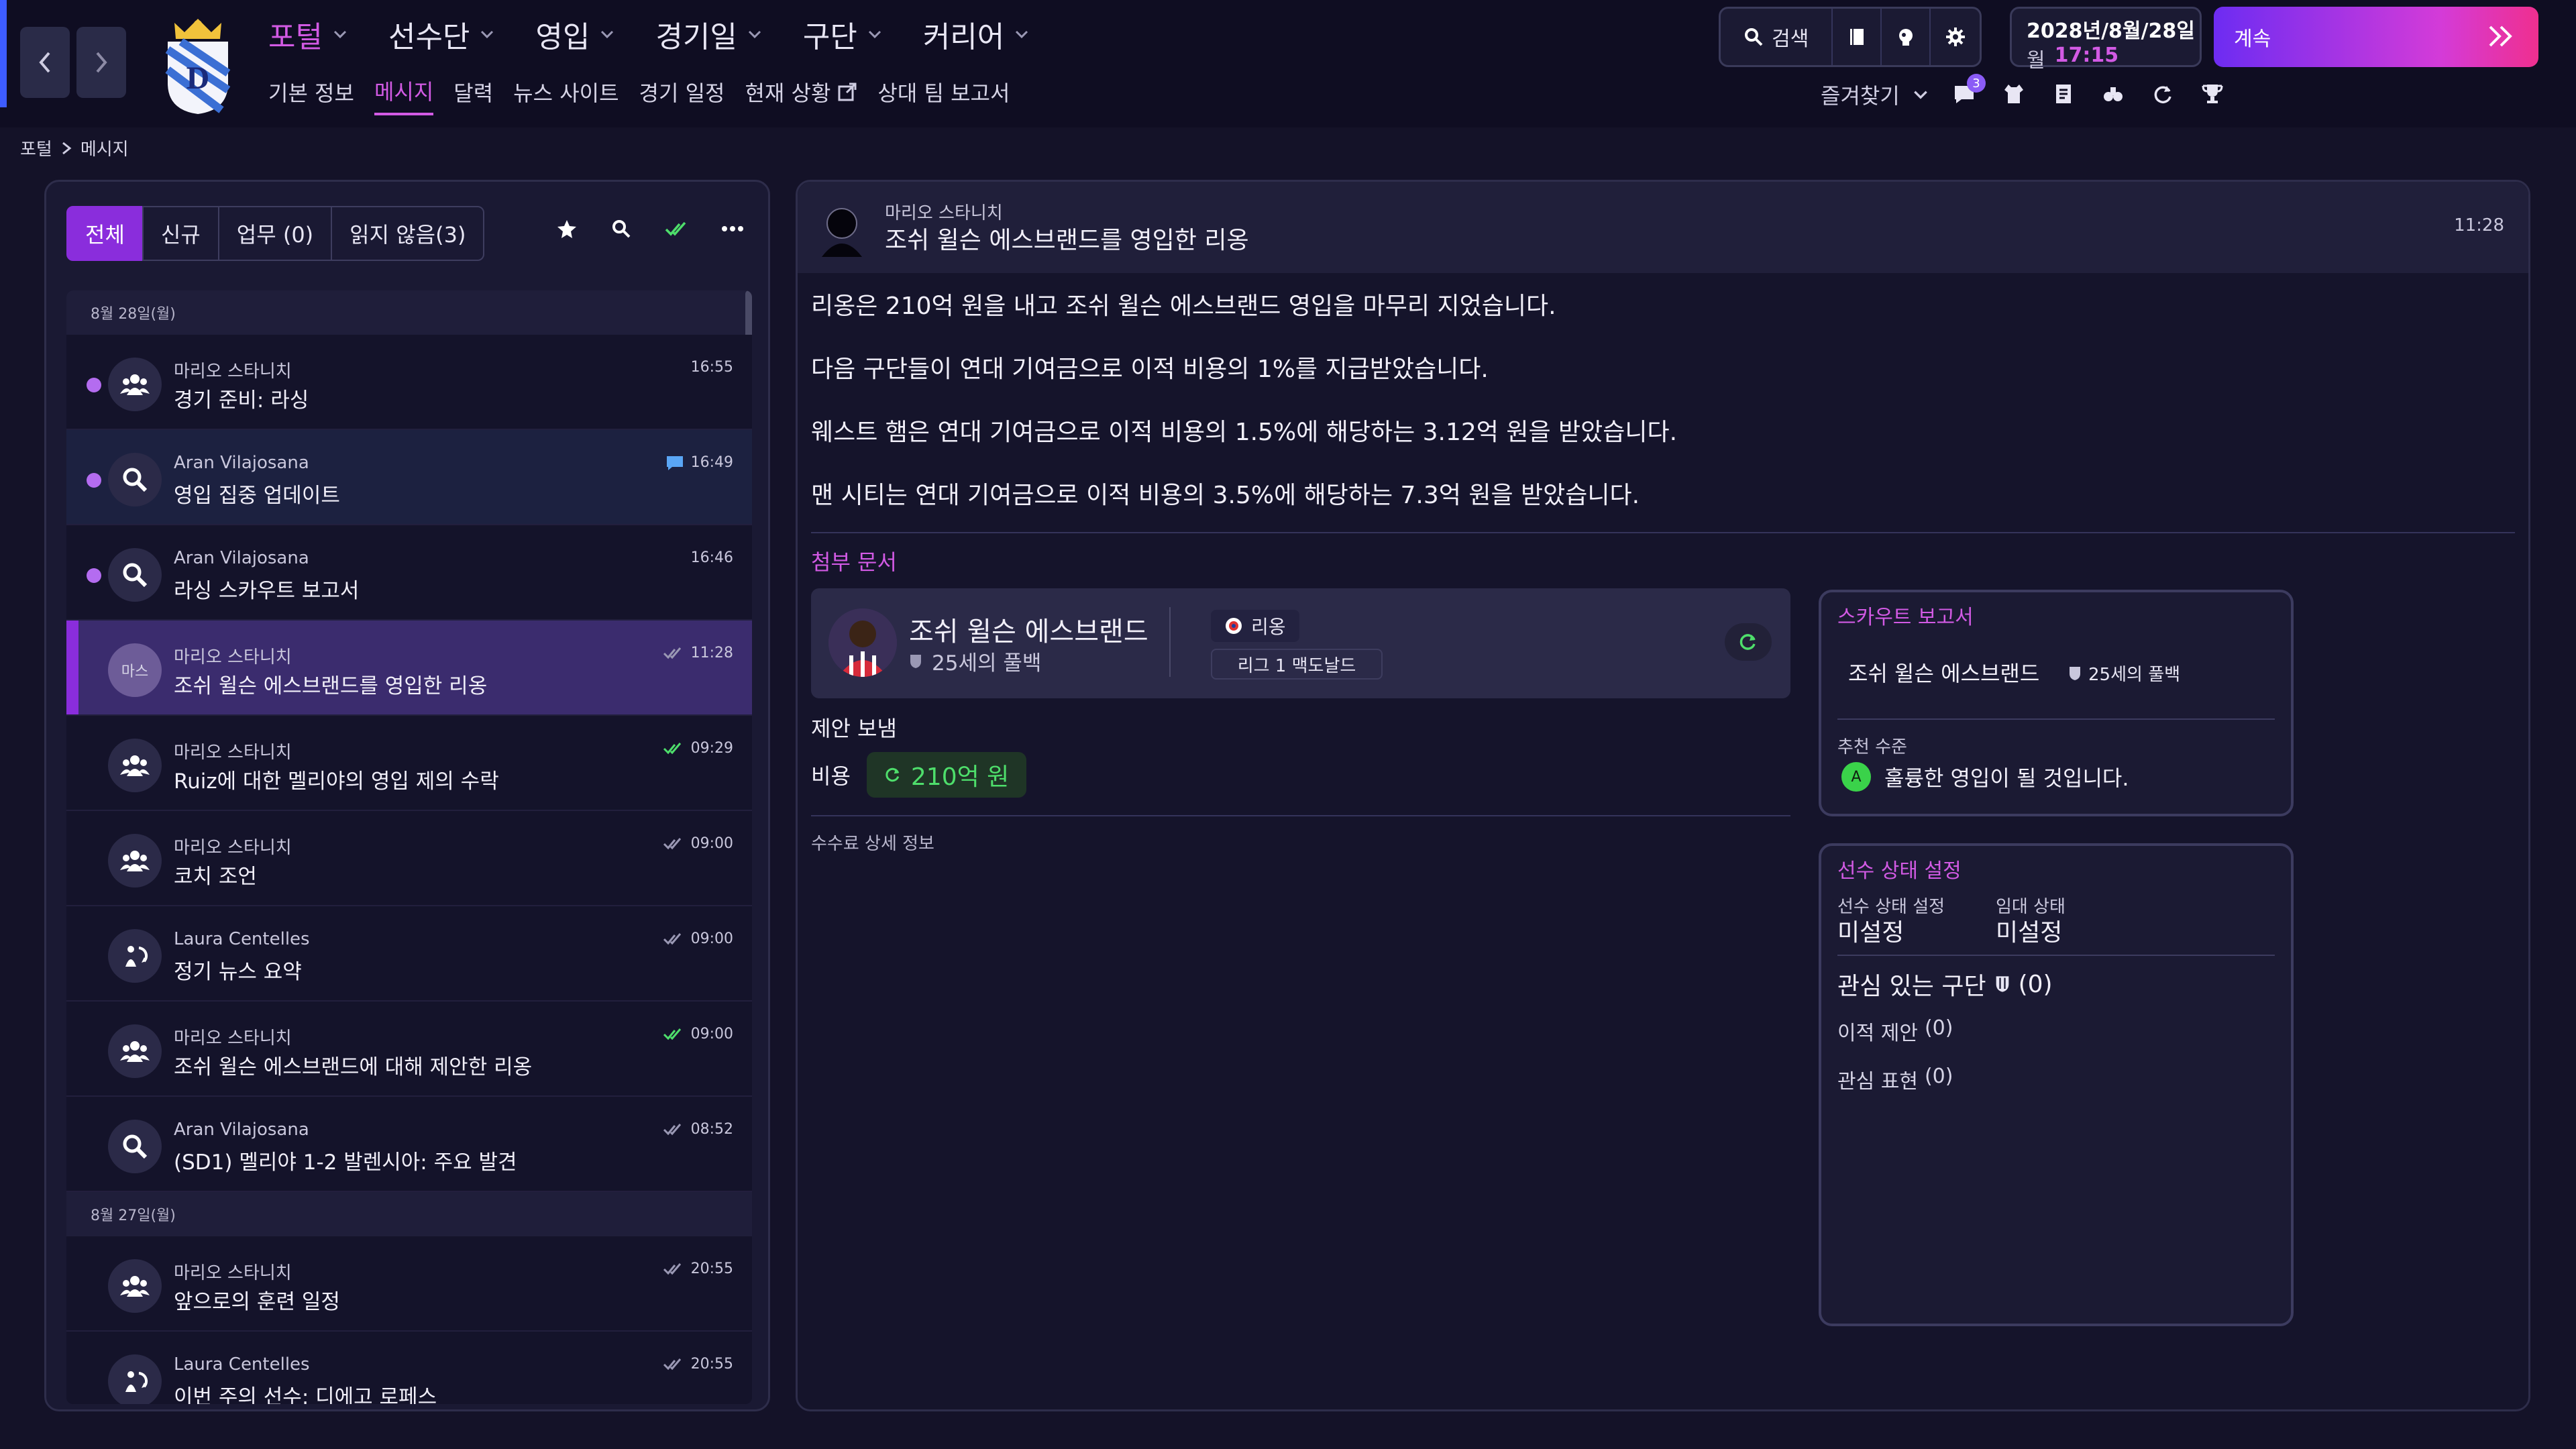 This screenshot has height=1449, width=2576. Describe the element at coordinates (1268, 627) in the screenshot. I see `player-club-name: 리옹` at that location.